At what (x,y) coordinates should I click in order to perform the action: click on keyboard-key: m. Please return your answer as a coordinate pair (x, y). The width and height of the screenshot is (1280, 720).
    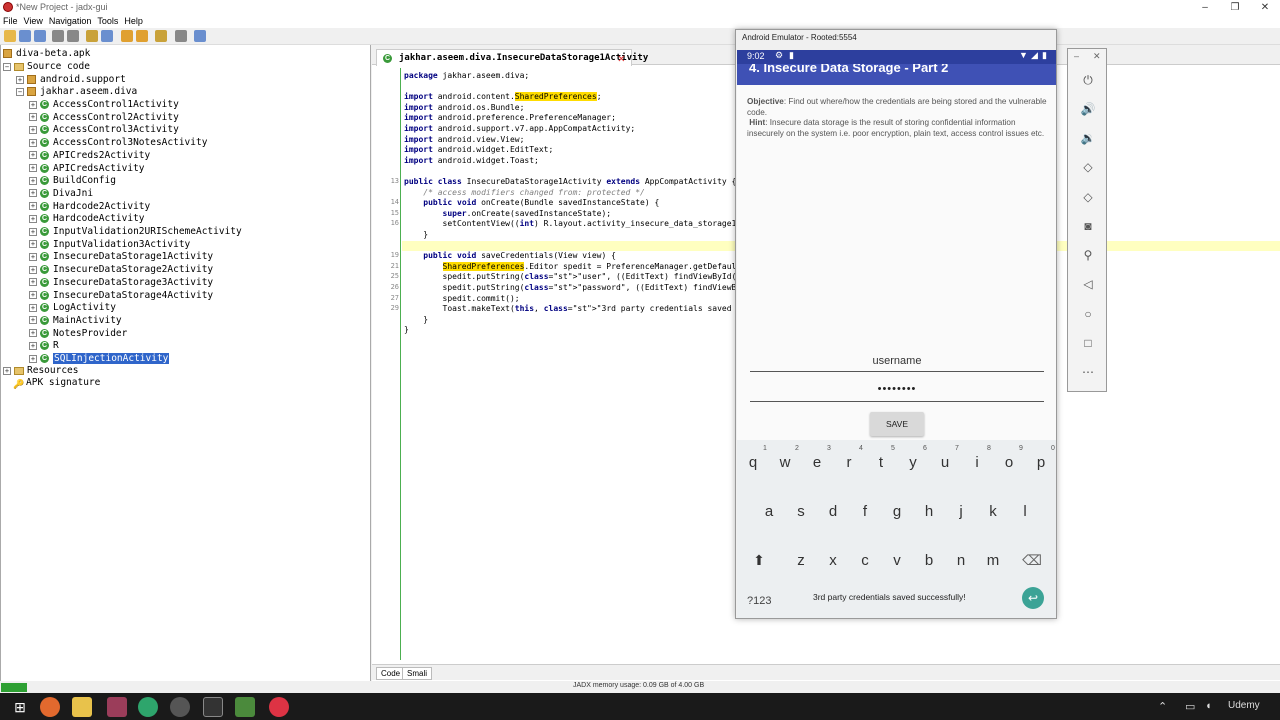
    Looking at the image, I should click on (993, 560).